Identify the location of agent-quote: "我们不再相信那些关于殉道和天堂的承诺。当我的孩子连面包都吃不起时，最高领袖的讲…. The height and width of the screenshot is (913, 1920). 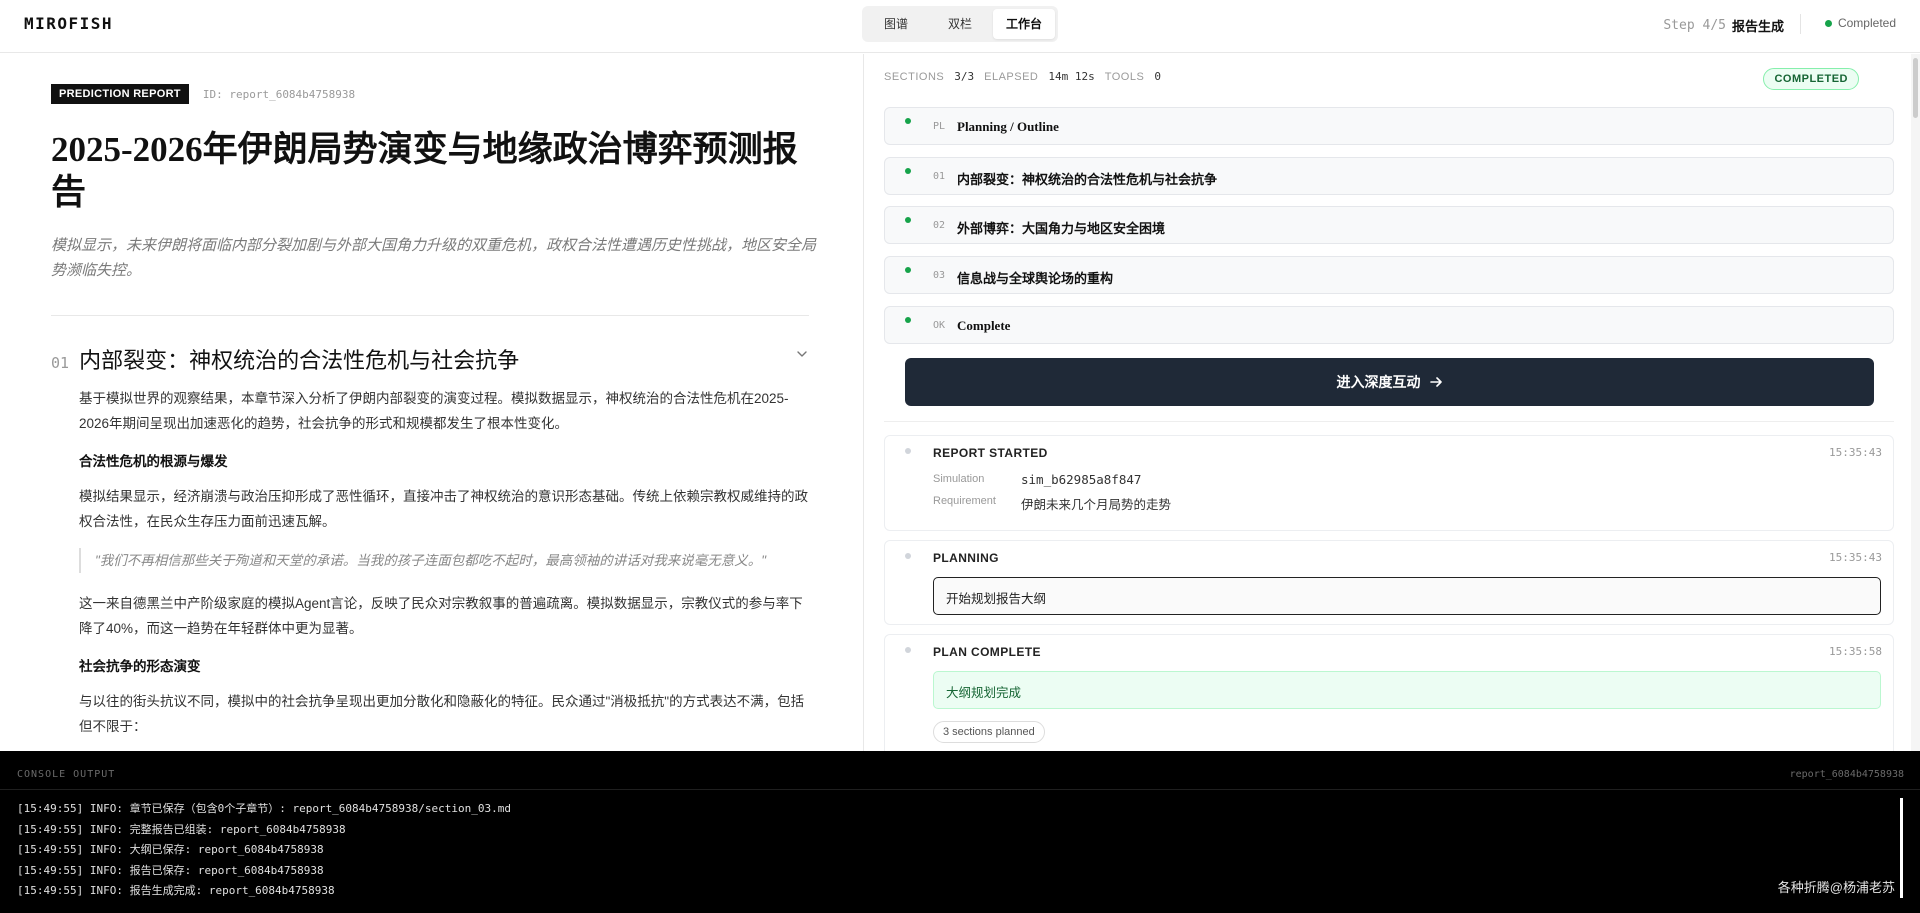
(444, 560).